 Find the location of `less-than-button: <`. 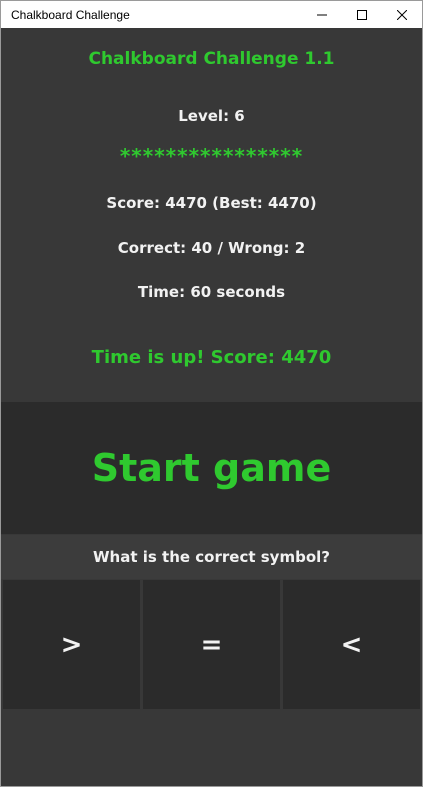

less-than-button: < is located at coordinates (351, 644).